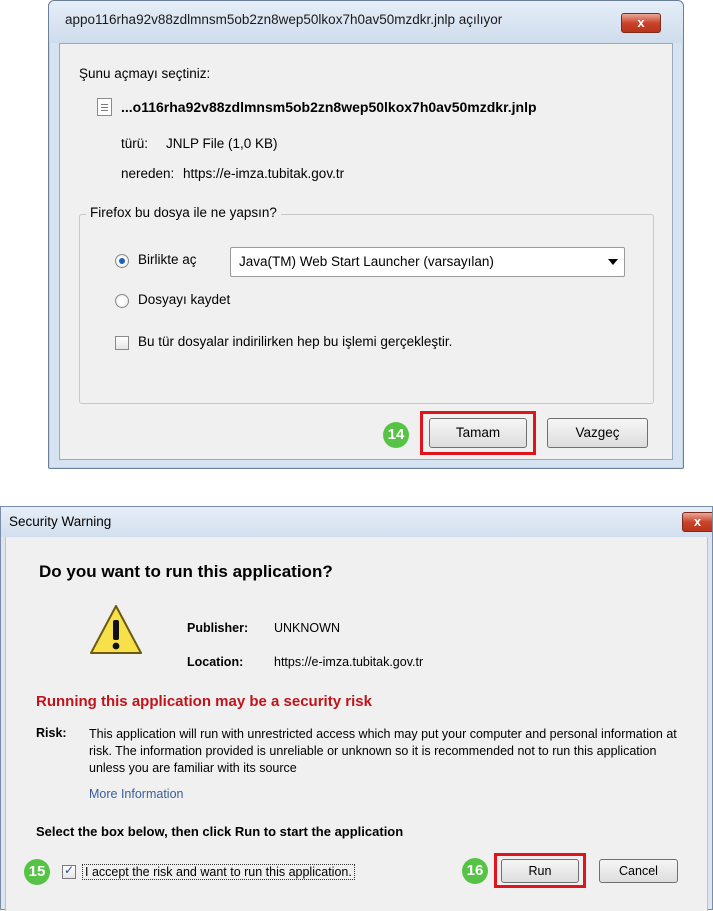  Describe the element at coordinates (122, 343) in the screenshot. I see `always-do-checkbox` at that location.